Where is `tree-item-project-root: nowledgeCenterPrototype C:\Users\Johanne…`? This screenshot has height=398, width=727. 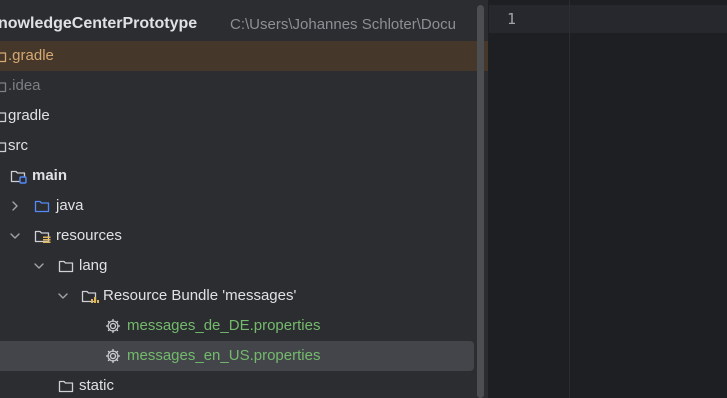 tree-item-project-root: nowledgeCenterPrototype C:\Users\Johanne… is located at coordinates (238, 25).